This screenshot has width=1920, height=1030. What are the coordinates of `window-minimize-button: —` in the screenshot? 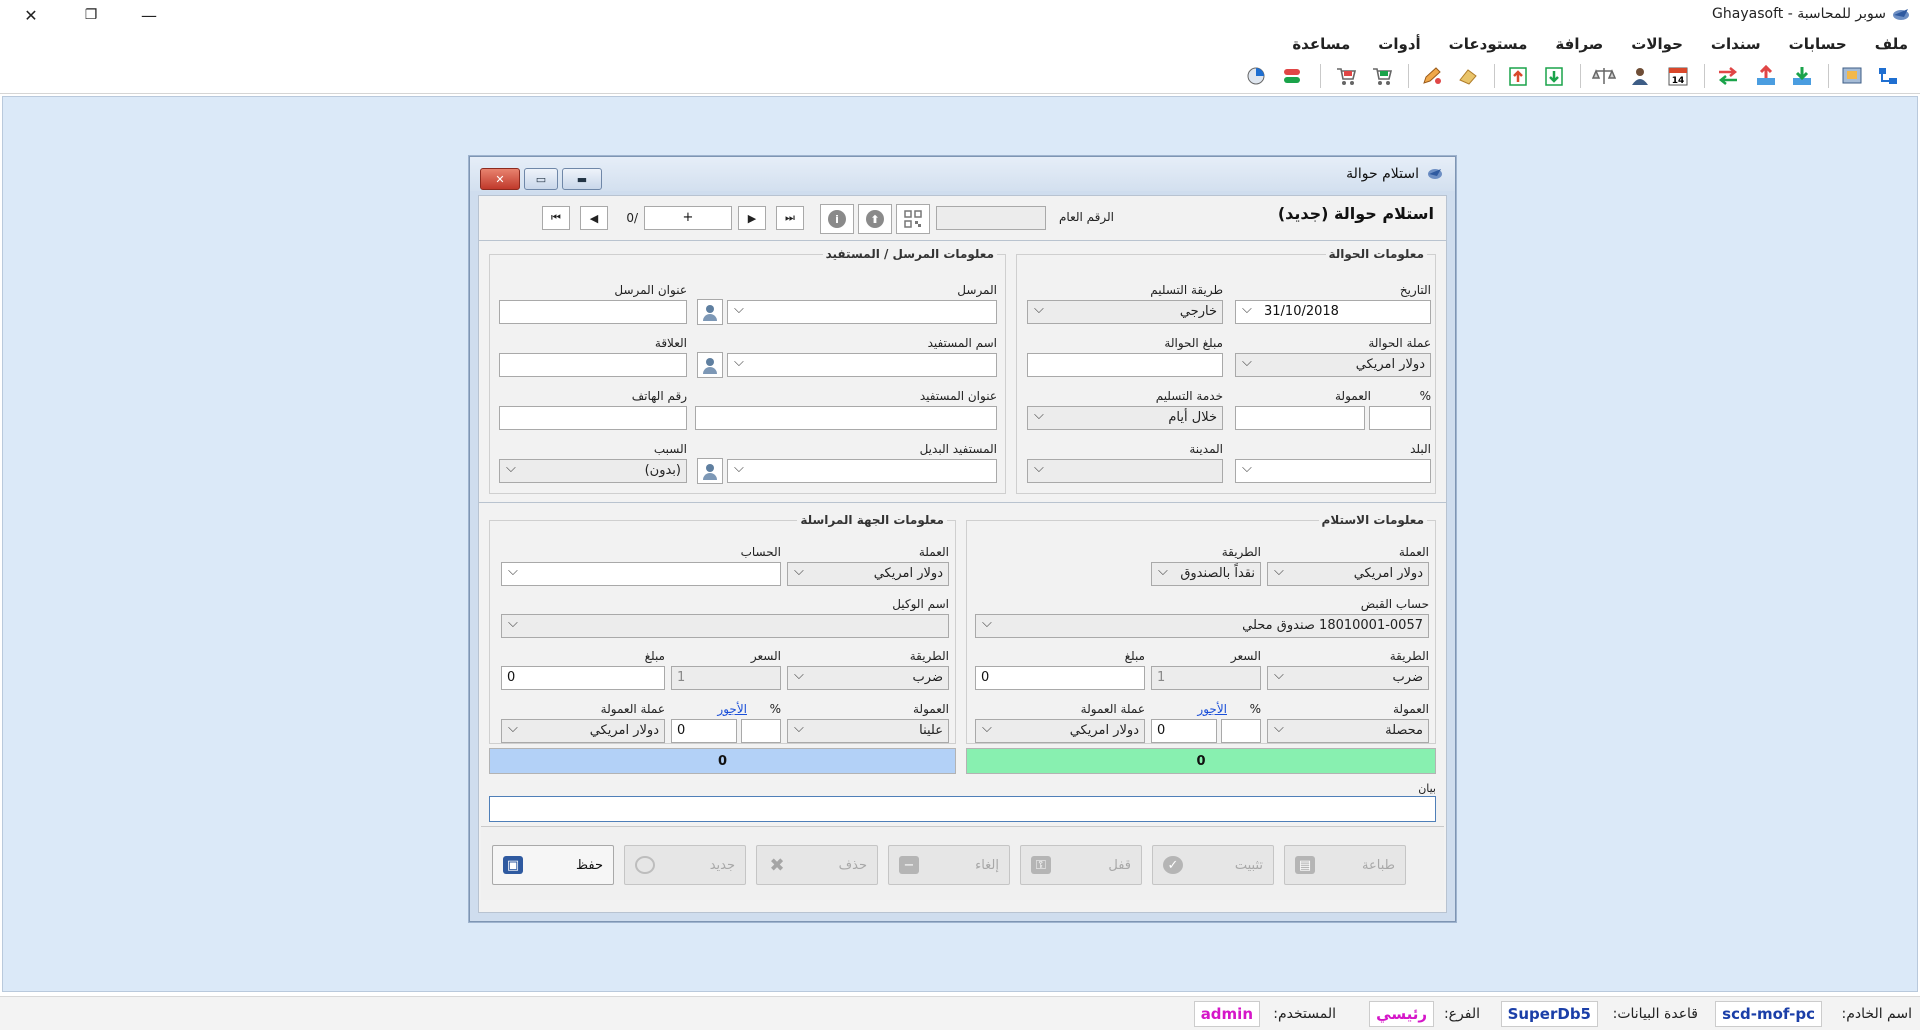 It's located at (149, 15).